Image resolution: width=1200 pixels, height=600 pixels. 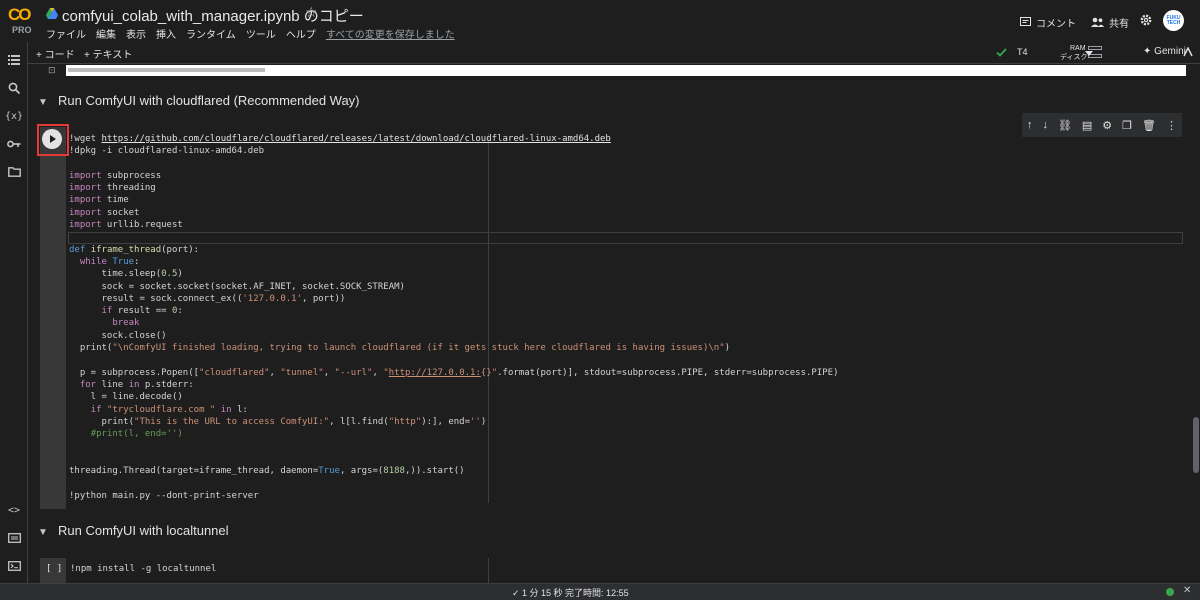 What do you see at coordinates (1170, 51) in the screenshot?
I see `gemini-label: Gemini` at bounding box center [1170, 51].